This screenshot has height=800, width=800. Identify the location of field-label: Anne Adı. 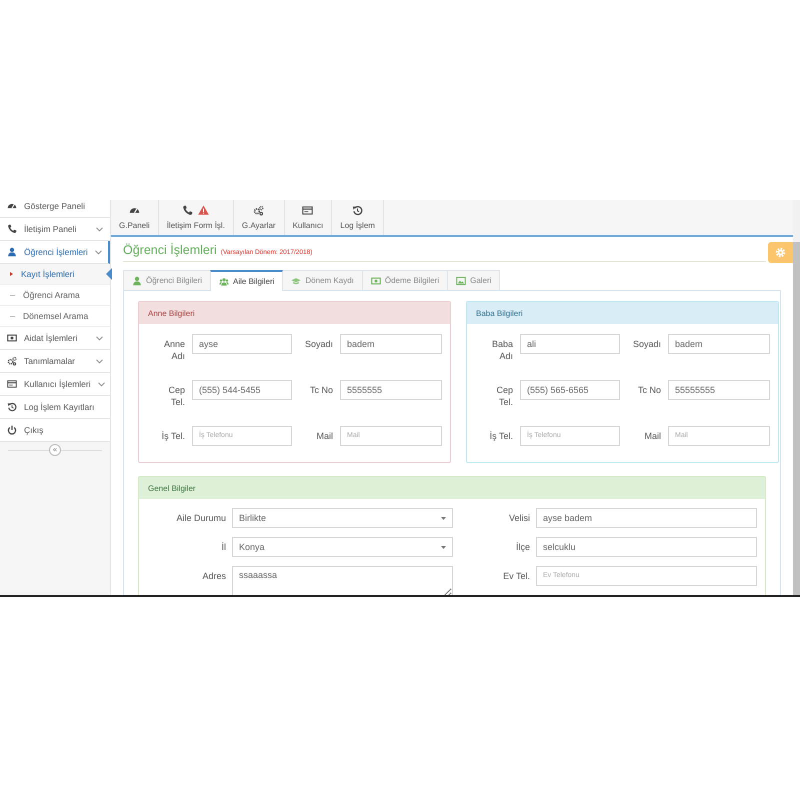
(173, 350).